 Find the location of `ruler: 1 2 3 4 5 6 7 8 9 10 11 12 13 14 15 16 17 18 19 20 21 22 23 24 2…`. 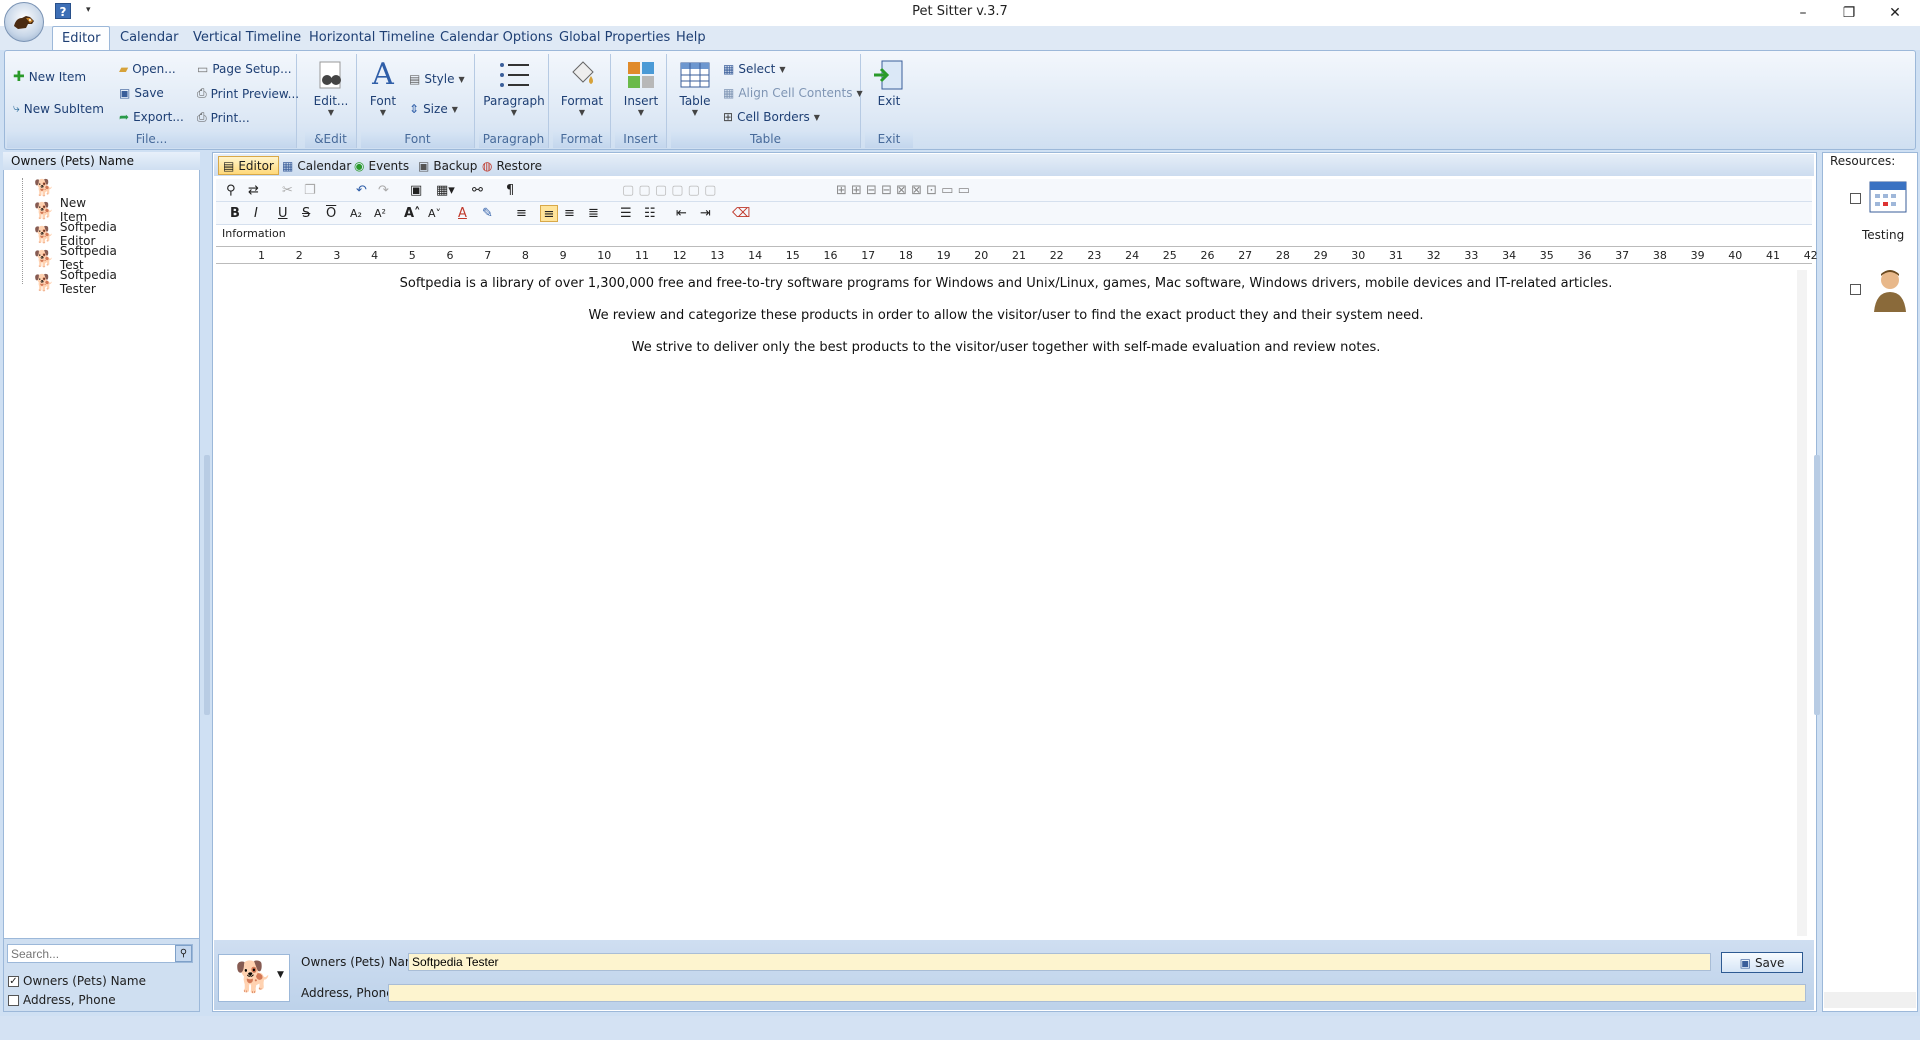

ruler: 1 2 3 4 5 6 7 8 9 10 11 12 13 14 15 16 17 18 19 20 21 22 23 24 2… is located at coordinates (1017, 255).